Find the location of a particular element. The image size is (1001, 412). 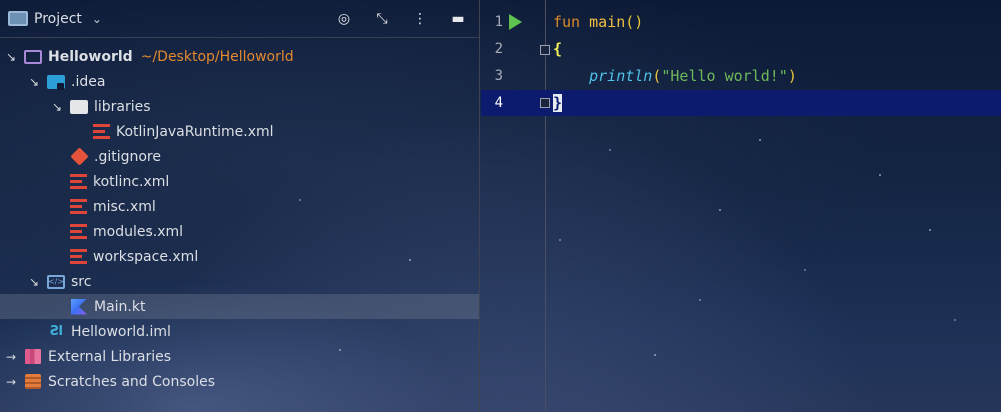

tree-item-label: misc.xml is located at coordinates (124, 206).